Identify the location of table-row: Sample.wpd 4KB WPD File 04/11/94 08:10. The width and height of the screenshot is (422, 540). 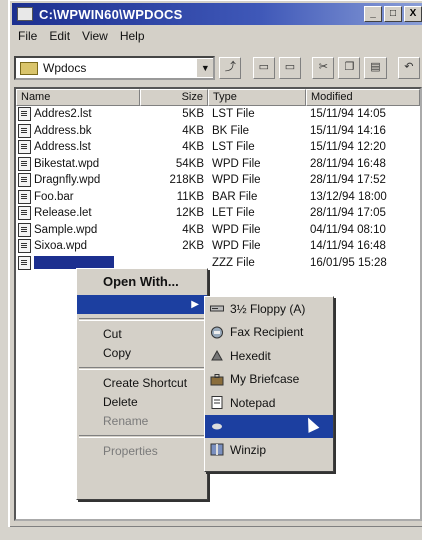
(218, 230).